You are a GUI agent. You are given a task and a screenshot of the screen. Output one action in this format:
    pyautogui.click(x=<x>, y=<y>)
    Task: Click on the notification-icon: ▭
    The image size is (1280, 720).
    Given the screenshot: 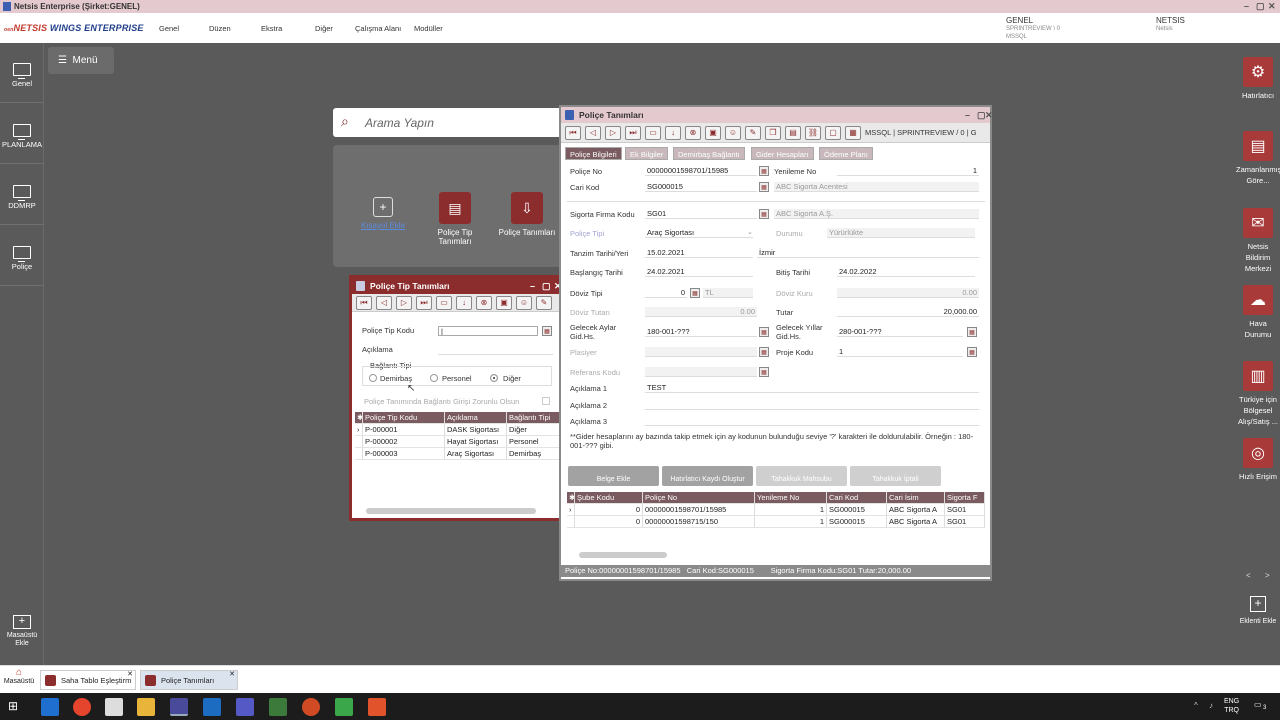 What is the action you would take?
    pyautogui.click(x=1258, y=704)
    